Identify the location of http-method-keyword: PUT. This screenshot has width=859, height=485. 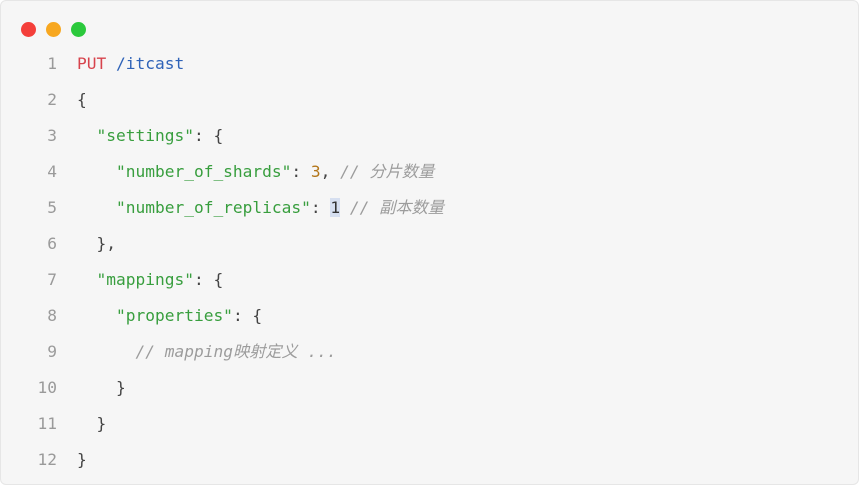
(92, 63).